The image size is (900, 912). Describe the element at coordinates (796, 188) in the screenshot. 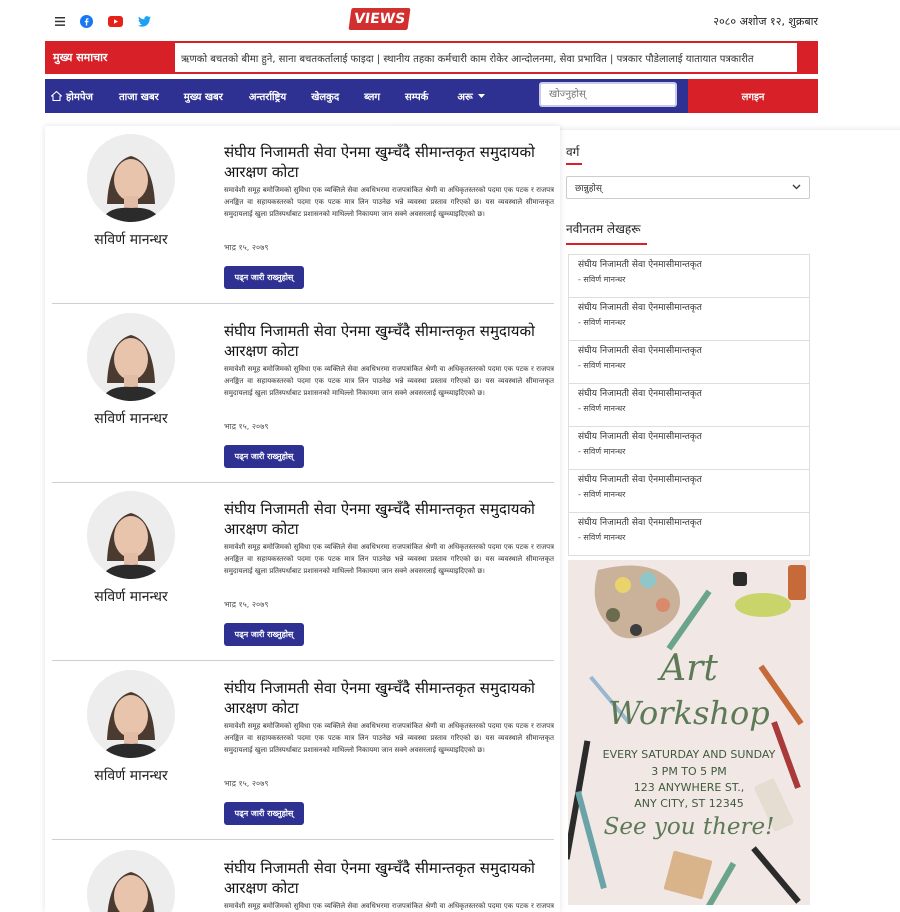

I see `chevron-down-icon` at that location.